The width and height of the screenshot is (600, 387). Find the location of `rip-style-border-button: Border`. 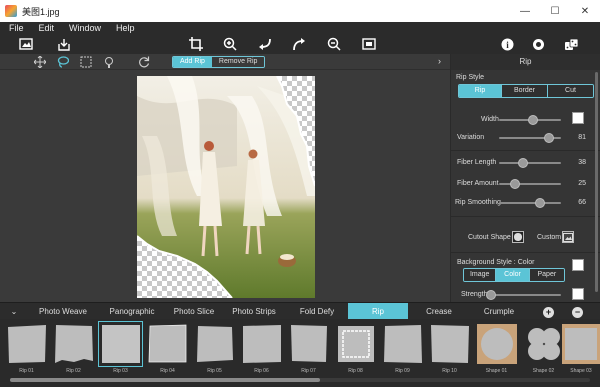

rip-style-border-button: Border is located at coordinates (525, 91).